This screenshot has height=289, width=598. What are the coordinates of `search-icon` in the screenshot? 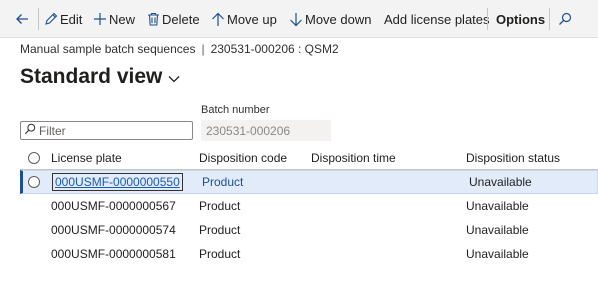 It's located at (565, 19).